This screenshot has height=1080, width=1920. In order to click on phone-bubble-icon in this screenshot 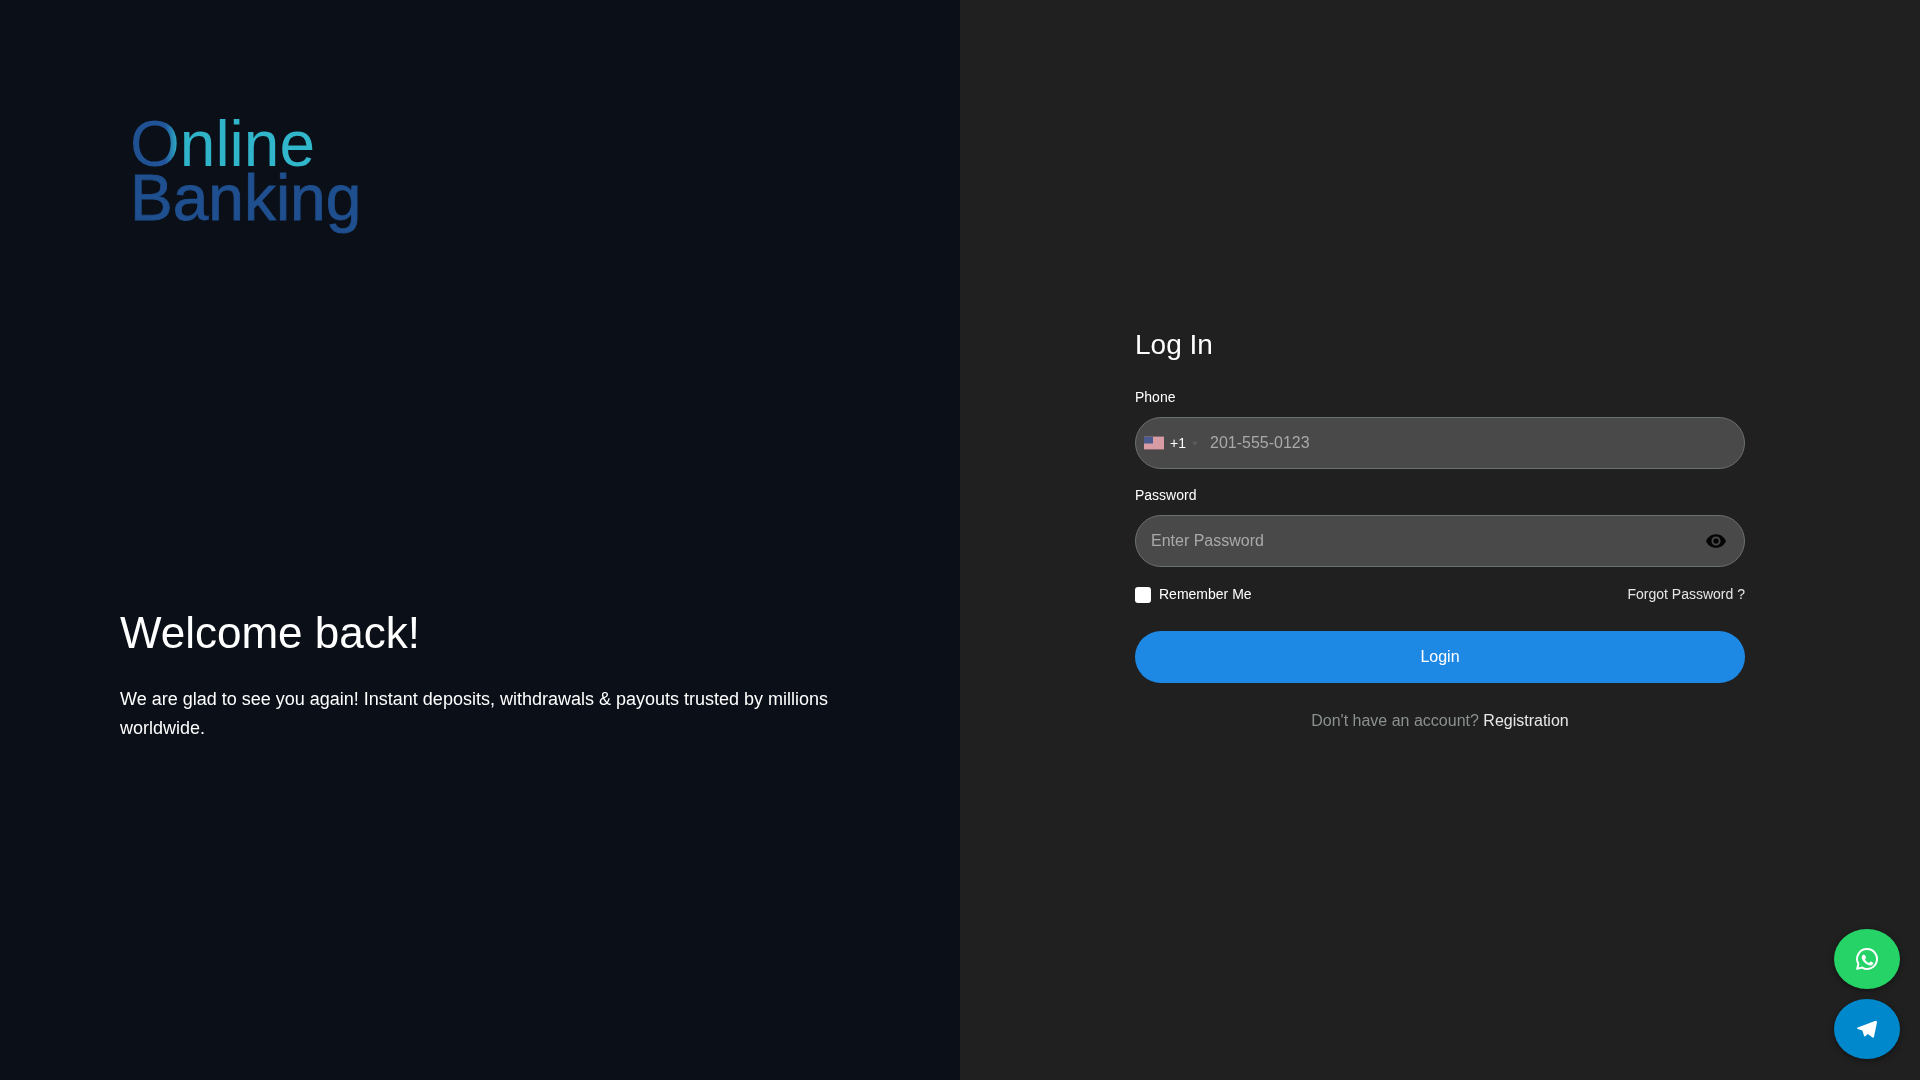, I will do `click(1867, 959)`.